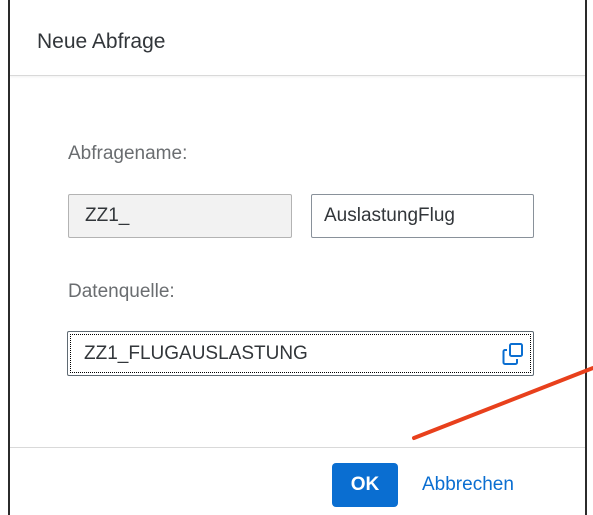  What do you see at coordinates (422, 216) in the screenshot?
I see `query-name-input: AuslastungFlug` at bounding box center [422, 216].